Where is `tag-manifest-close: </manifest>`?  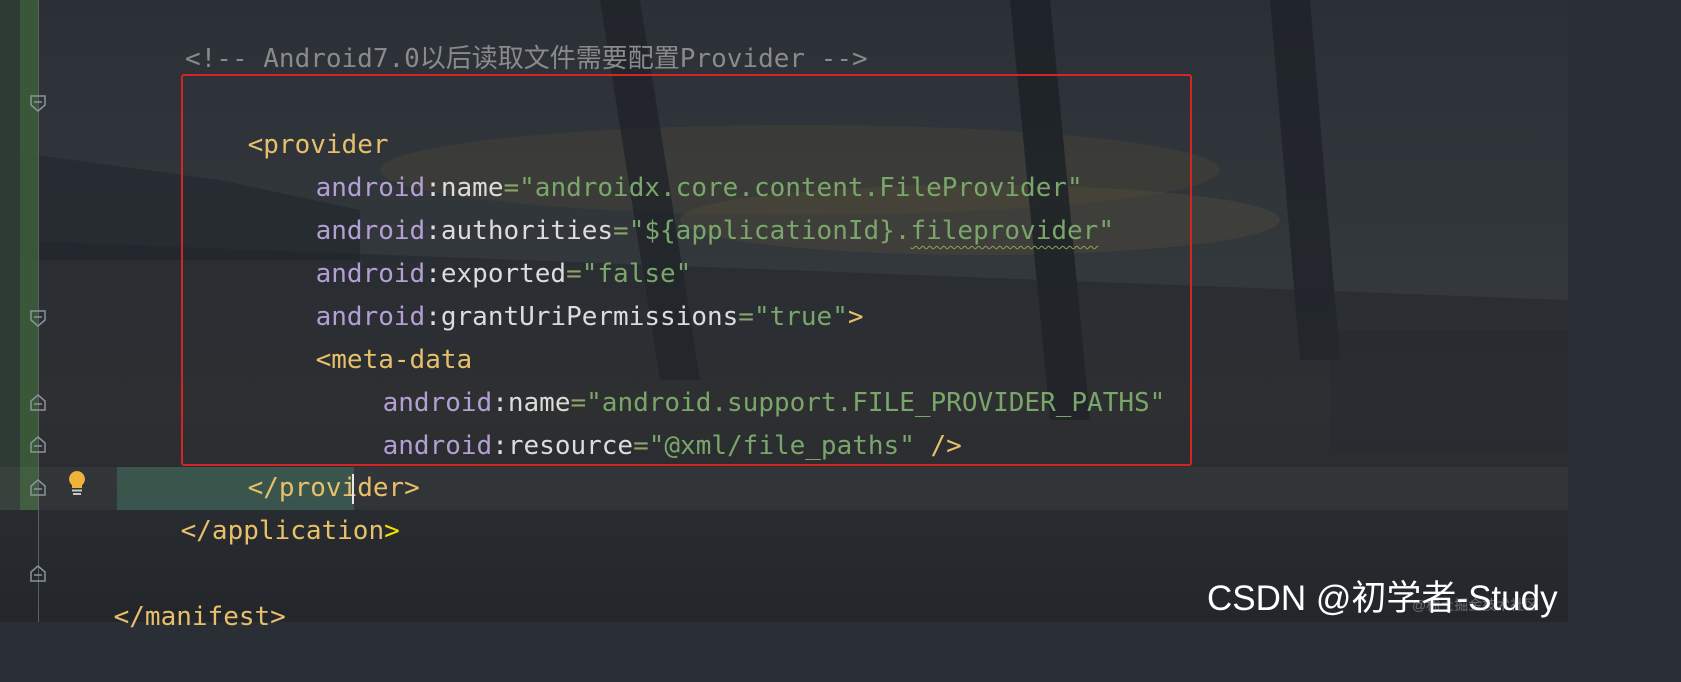
tag-manifest-close: </manifest> is located at coordinates (199, 617).